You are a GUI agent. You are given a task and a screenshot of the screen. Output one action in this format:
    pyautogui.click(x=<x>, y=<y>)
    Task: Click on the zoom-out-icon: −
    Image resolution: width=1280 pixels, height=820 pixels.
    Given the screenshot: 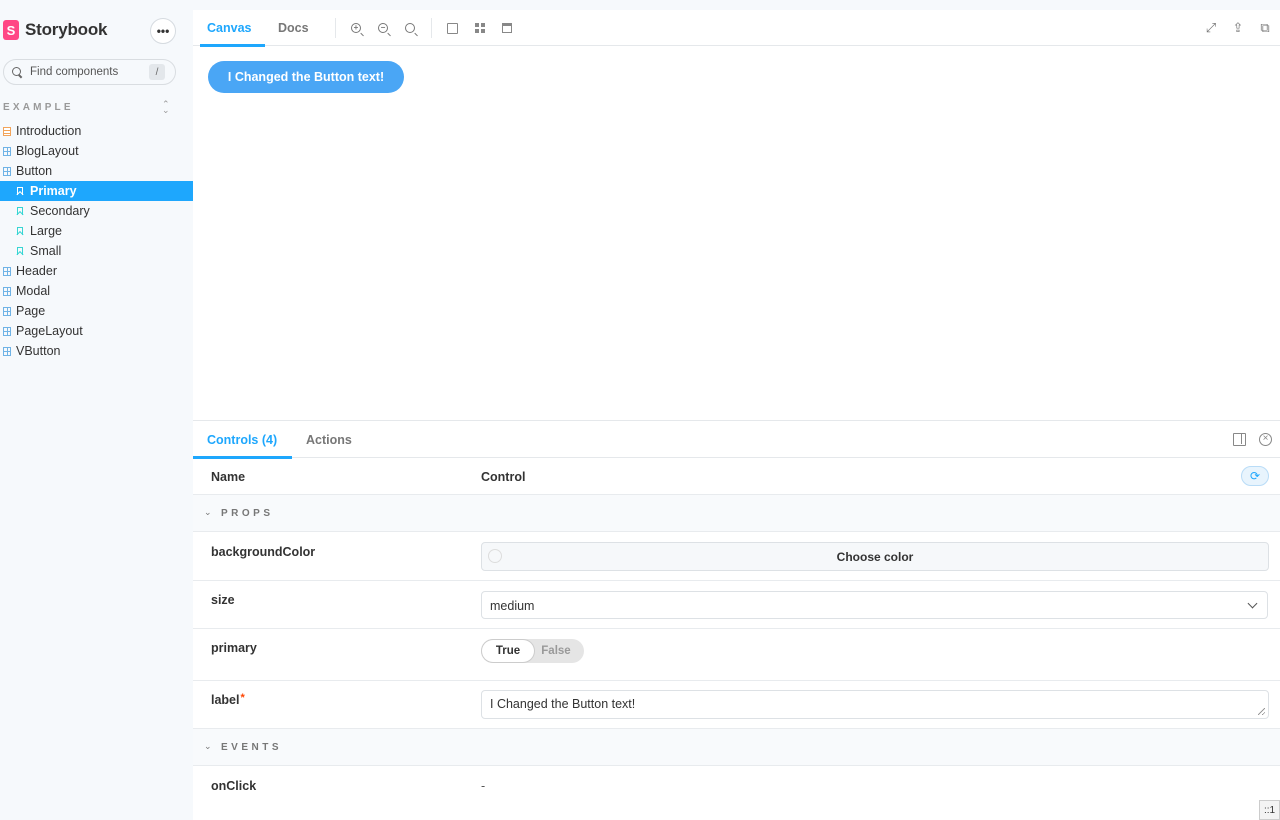 What is the action you would take?
    pyautogui.click(x=383, y=28)
    